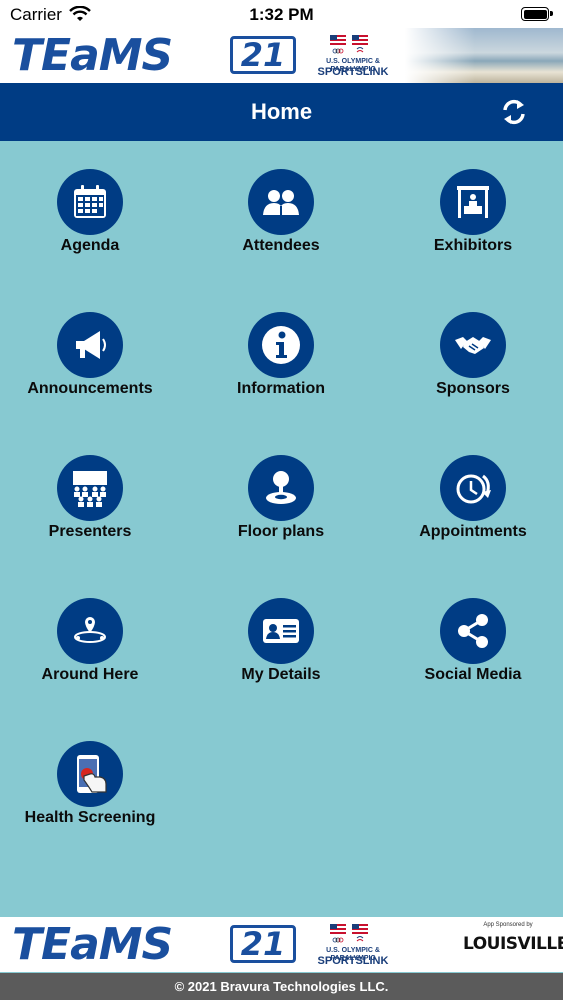 The height and width of the screenshot is (1000, 563). Describe the element at coordinates (90, 531) in the screenshot. I see `menu-item-label: Presenters` at that location.